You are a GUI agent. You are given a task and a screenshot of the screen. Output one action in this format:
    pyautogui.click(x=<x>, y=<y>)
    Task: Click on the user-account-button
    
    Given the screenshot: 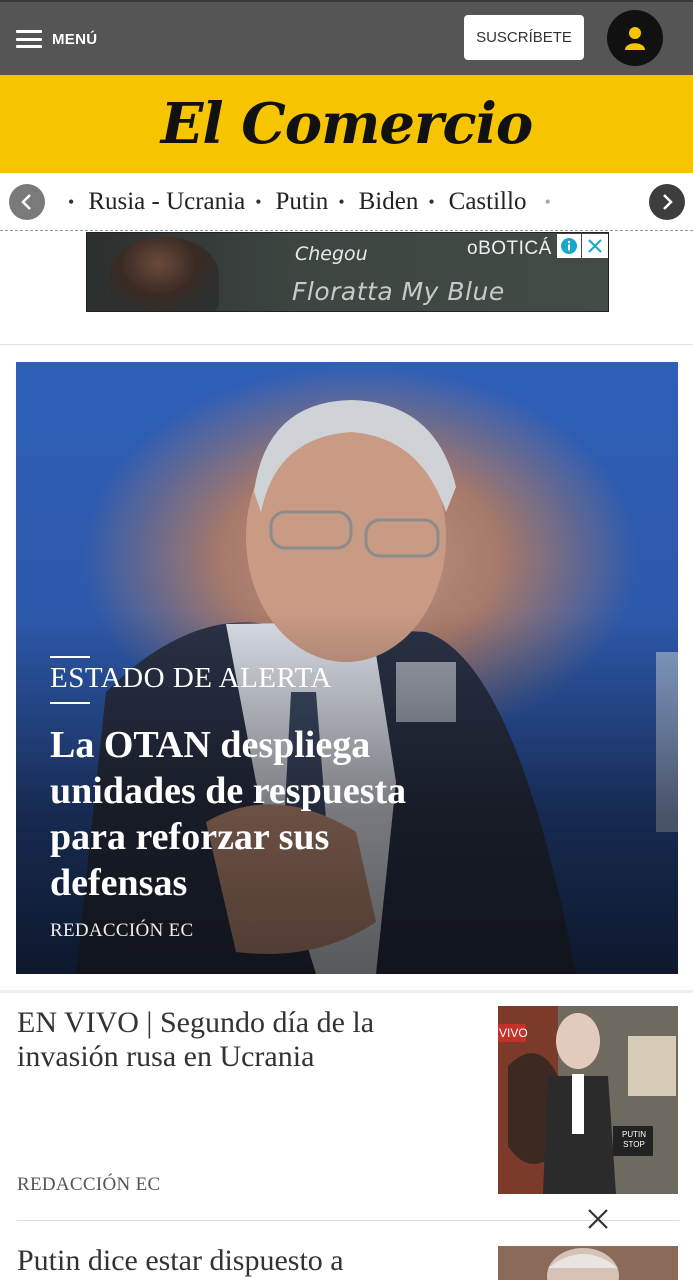 What is the action you would take?
    pyautogui.click(x=635, y=38)
    